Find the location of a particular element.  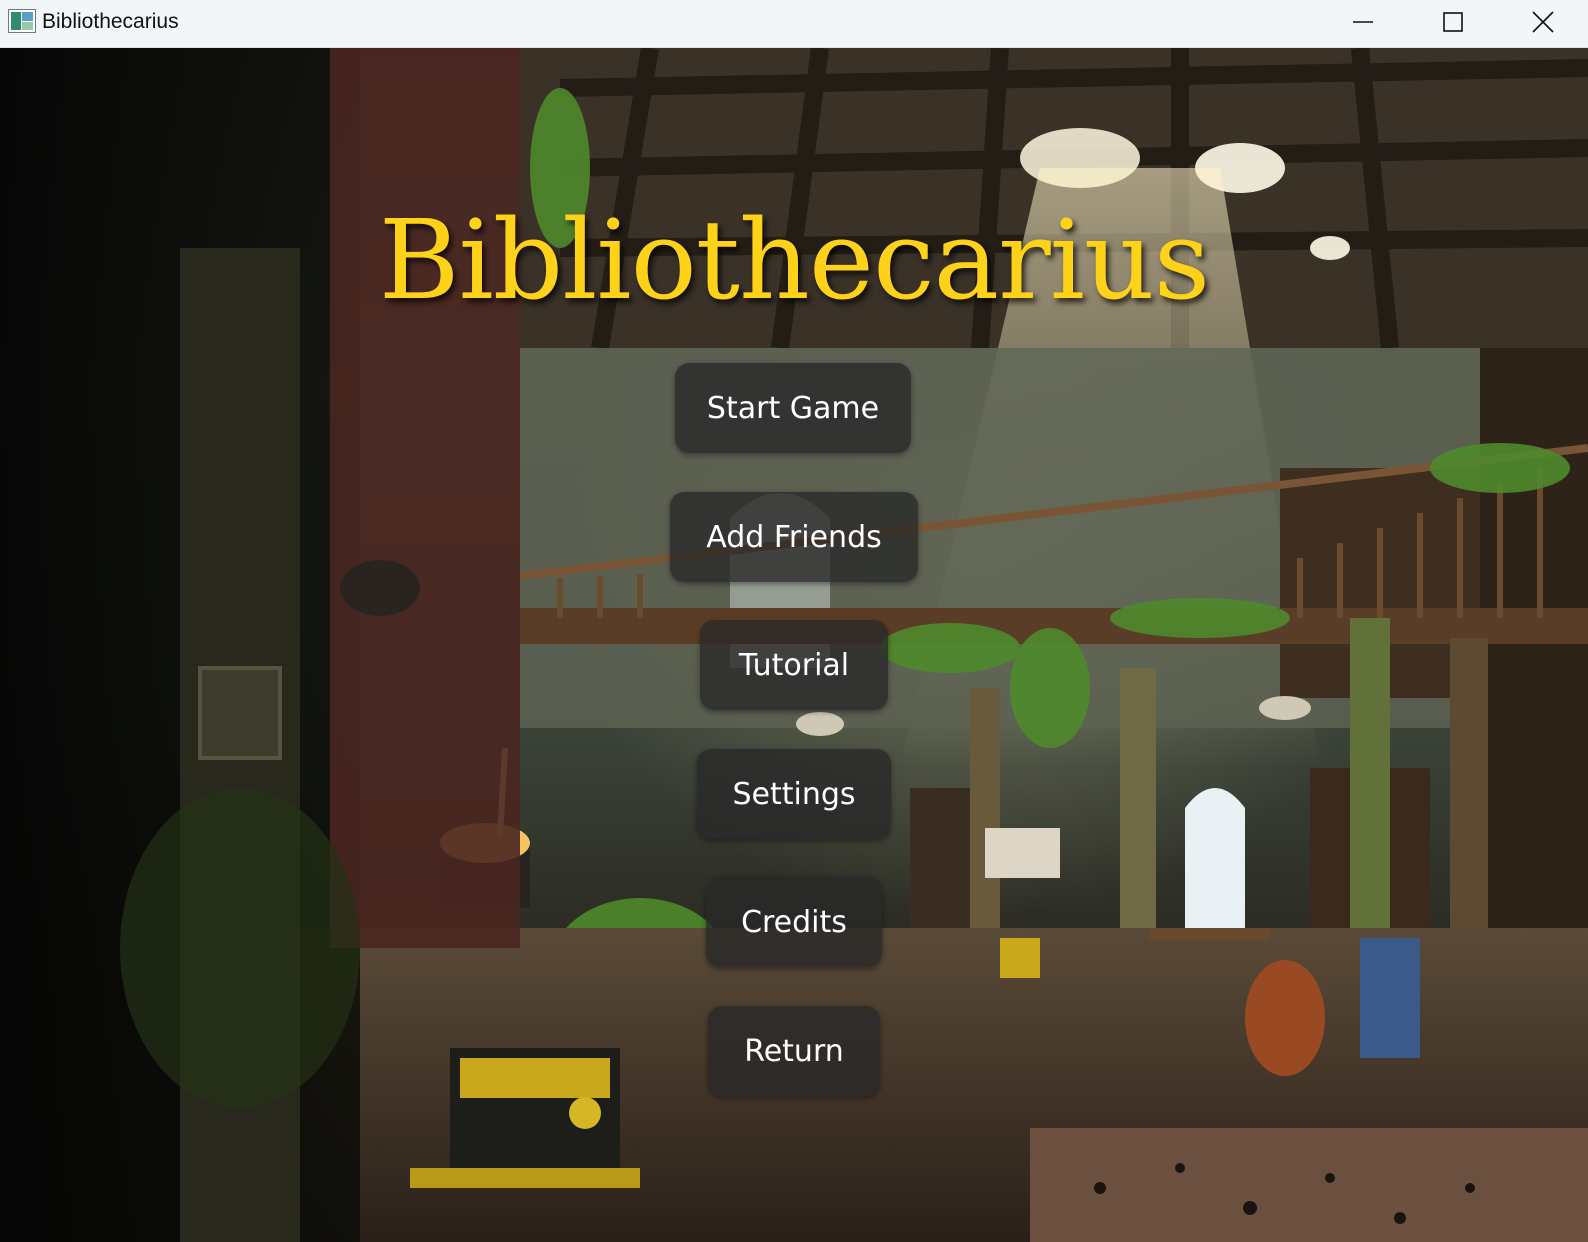

add-friends-button: Add Friends is located at coordinates (794, 537).